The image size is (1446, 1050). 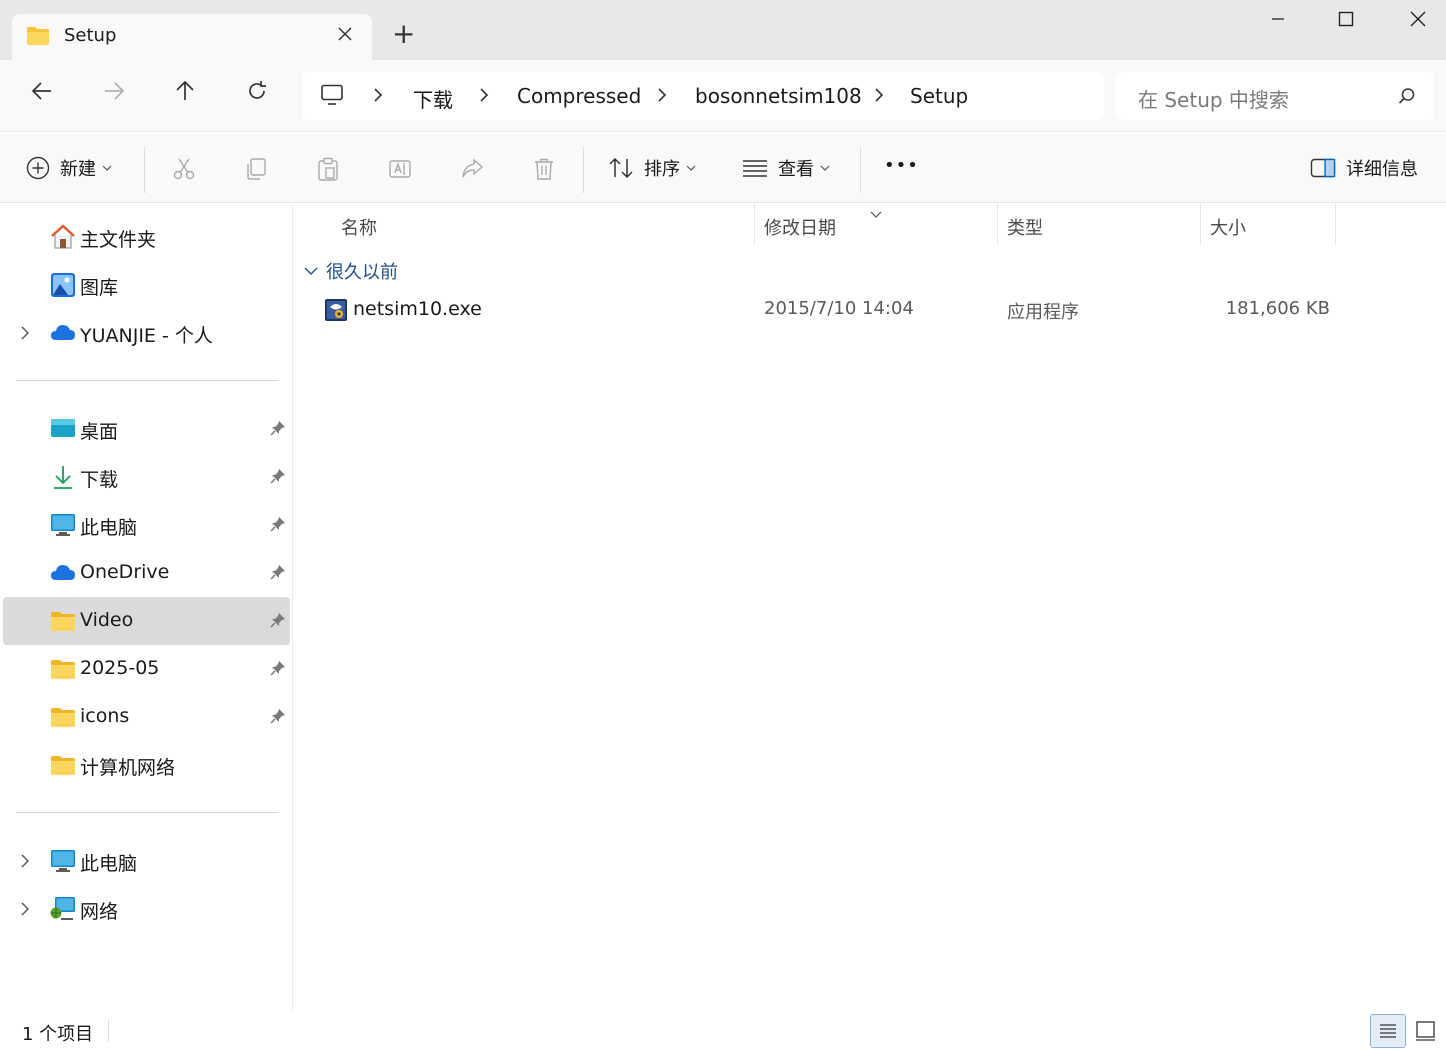 What do you see at coordinates (118, 240) in the screenshot?
I see `sidebar-item-label: 主文件夹` at bounding box center [118, 240].